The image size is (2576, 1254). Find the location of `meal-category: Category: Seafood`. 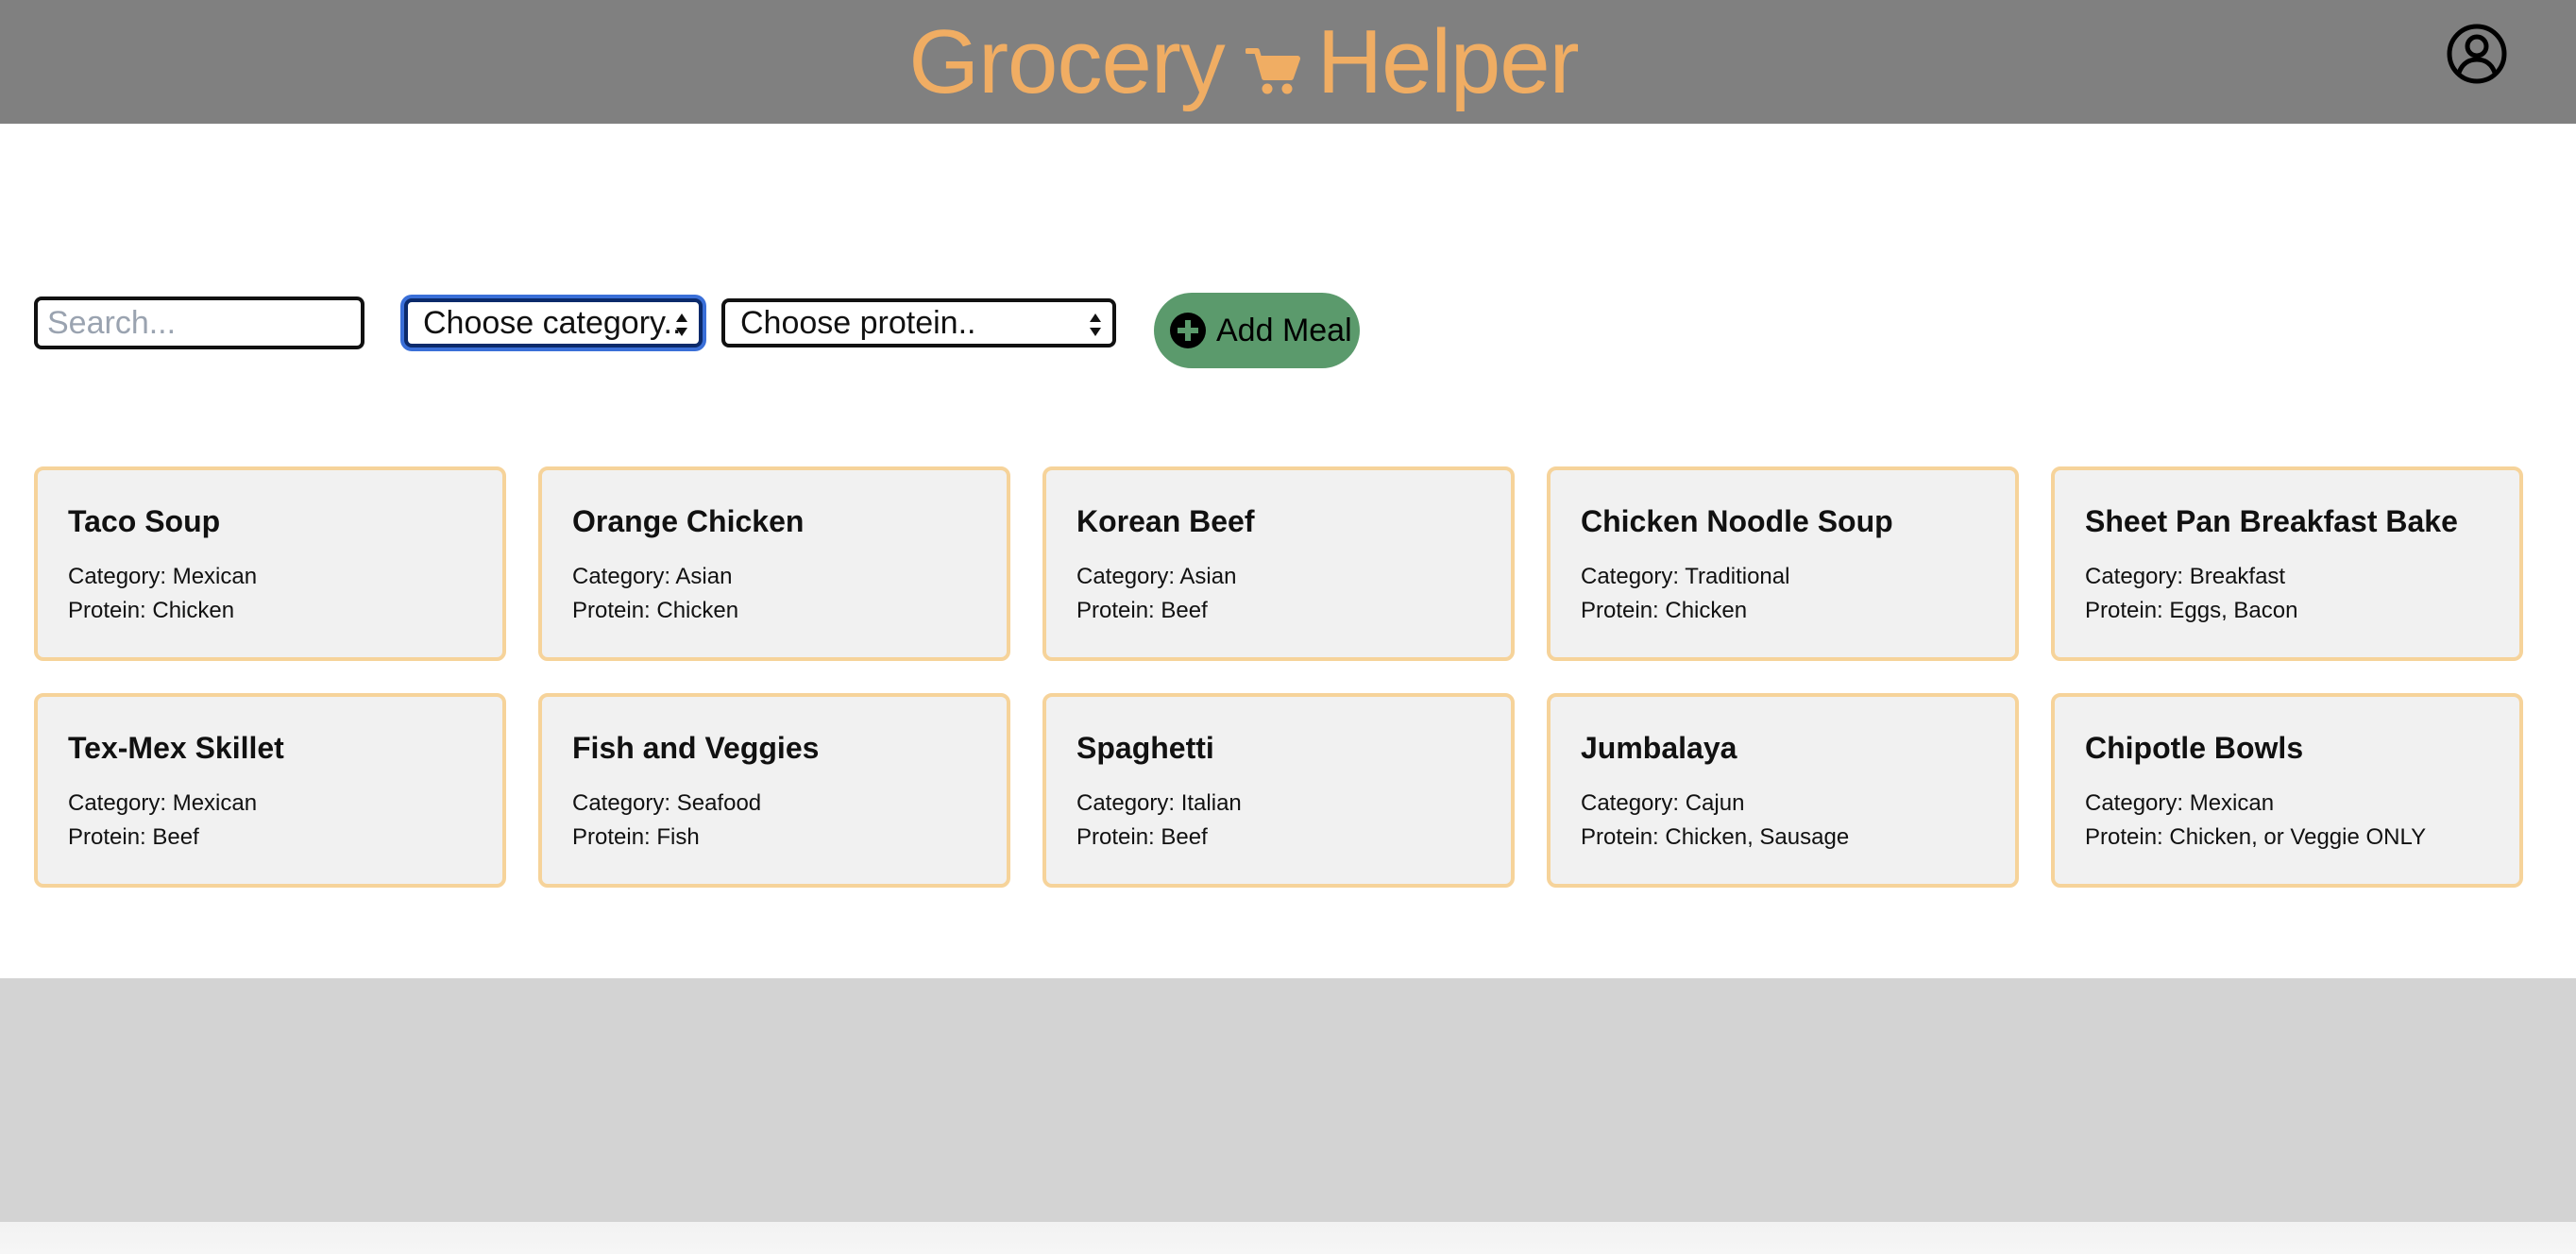

meal-category: Category: Seafood is located at coordinates (667, 803).